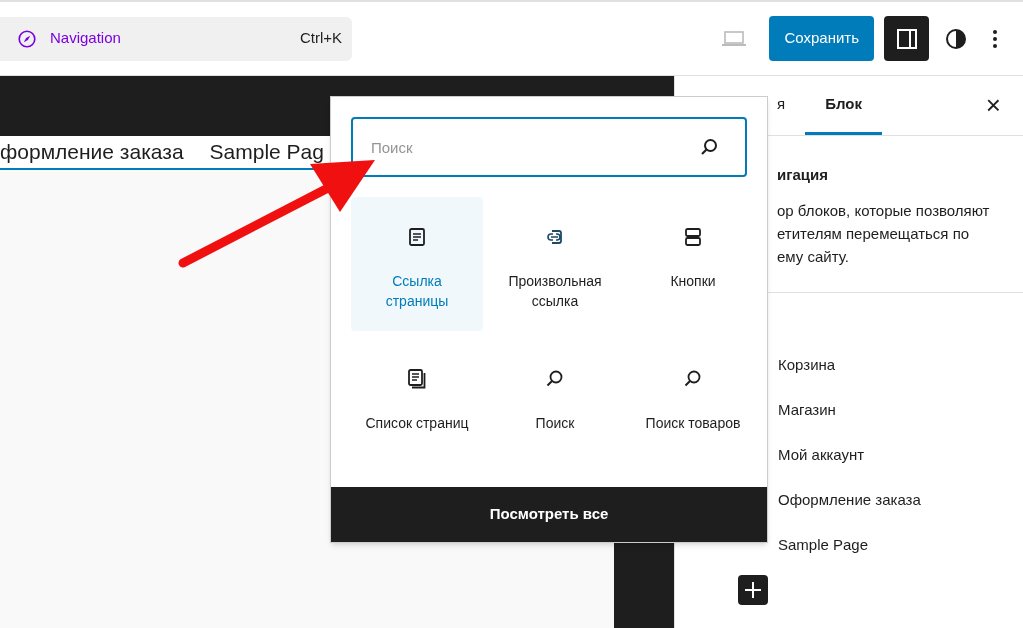 The image size is (1023, 628). I want to click on navigation-link: Sample Pag, so click(266, 152).